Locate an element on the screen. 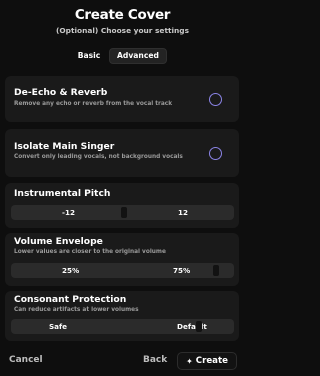 The image size is (320, 376). tab-basic: Basic is located at coordinates (89, 56).